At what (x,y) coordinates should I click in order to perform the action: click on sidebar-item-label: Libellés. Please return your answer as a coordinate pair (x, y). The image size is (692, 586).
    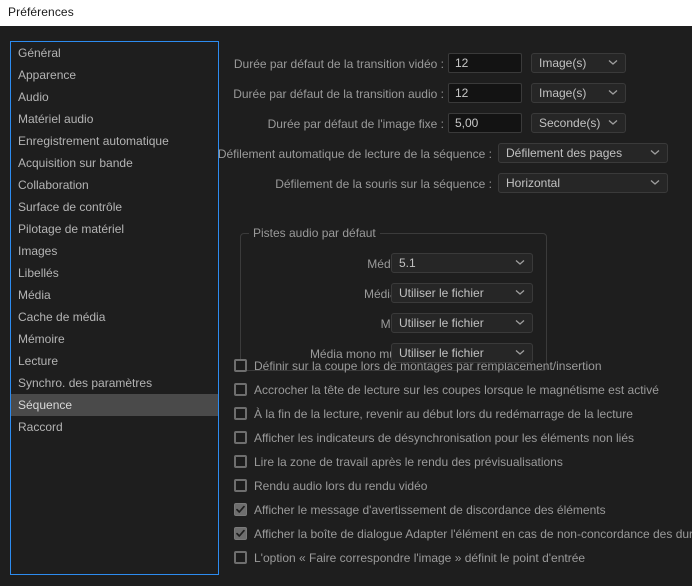
    Looking at the image, I should click on (38, 273).